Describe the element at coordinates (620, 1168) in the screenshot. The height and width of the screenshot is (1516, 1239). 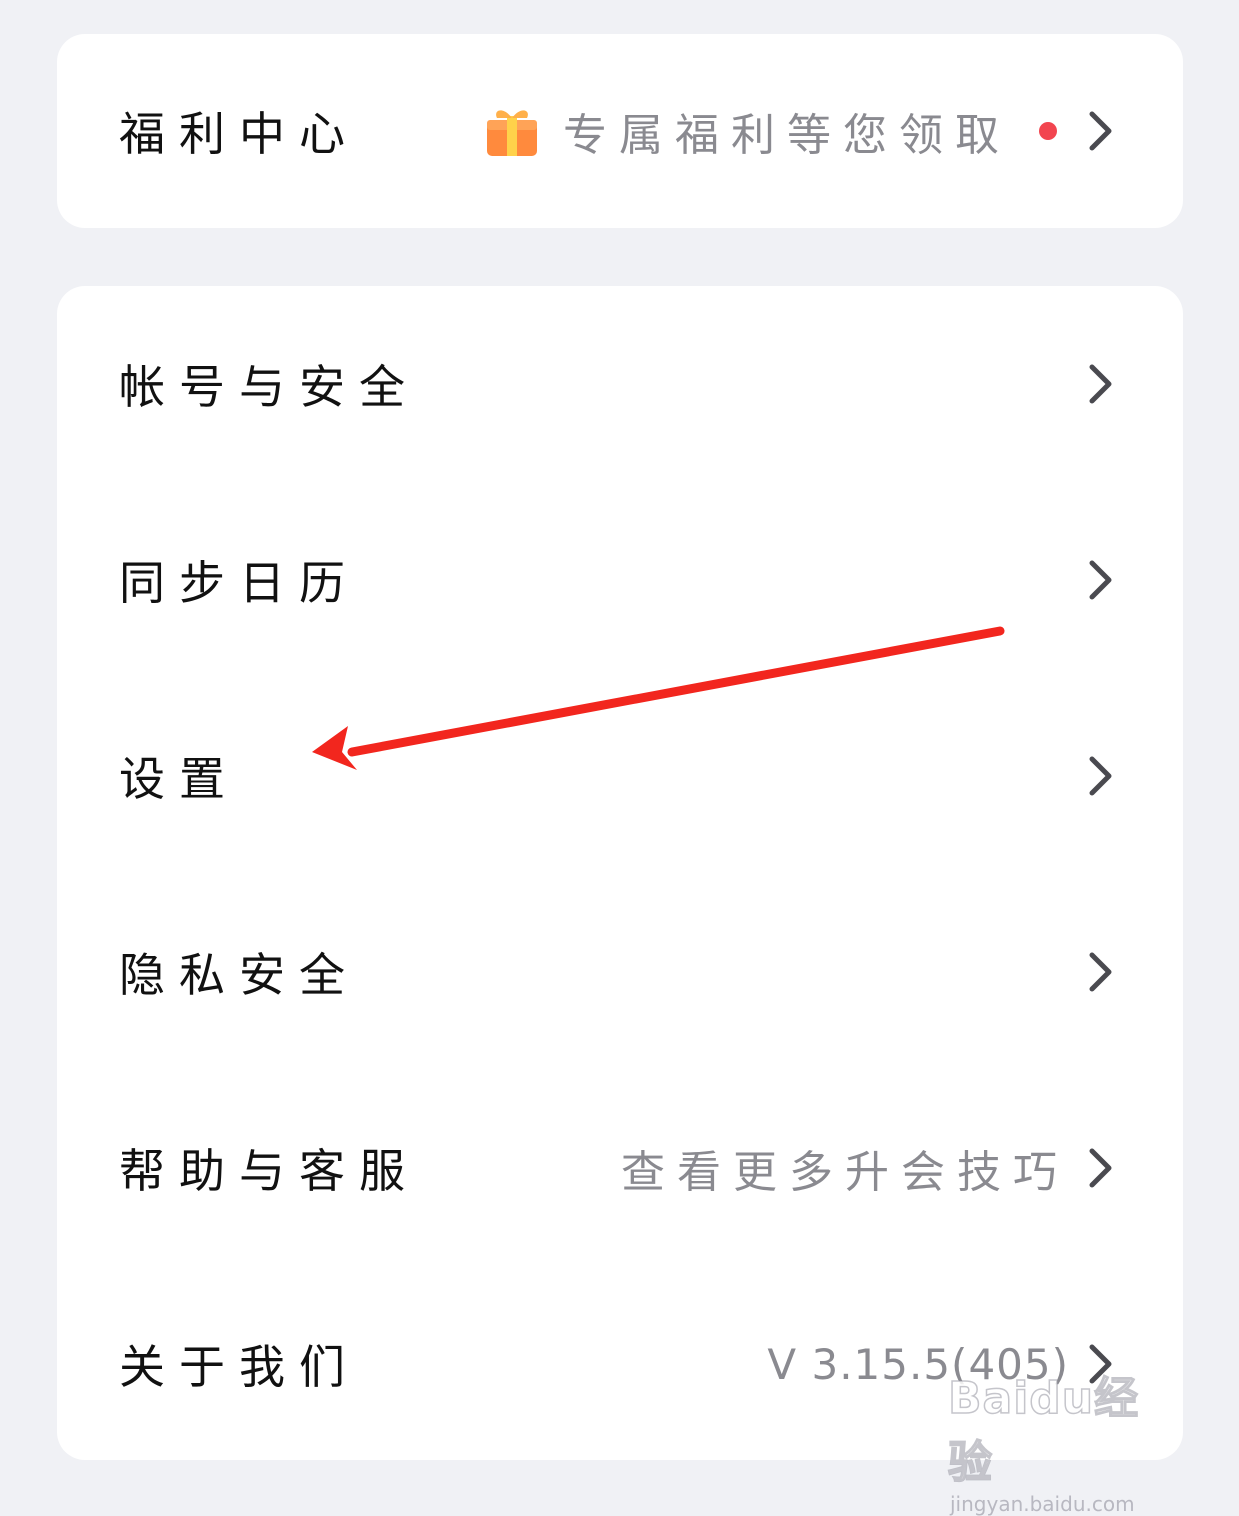
I see `menu-item-help-support: 帮助与客服 查看更多升会技巧` at that location.